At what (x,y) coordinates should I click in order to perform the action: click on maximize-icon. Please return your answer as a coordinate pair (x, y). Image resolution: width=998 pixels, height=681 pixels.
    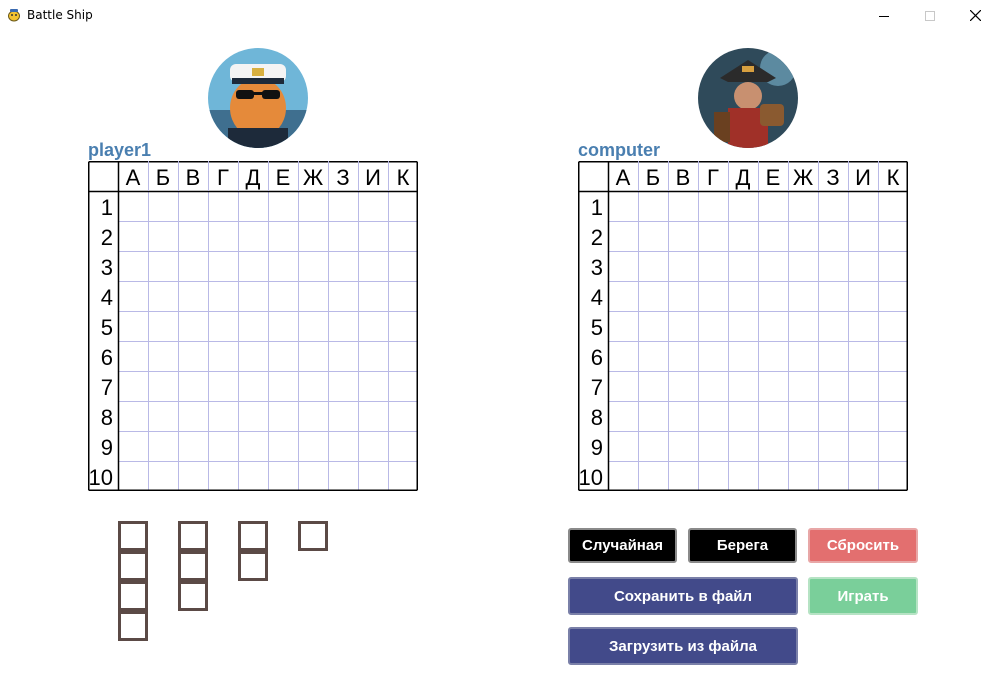
    Looking at the image, I should click on (930, 15).